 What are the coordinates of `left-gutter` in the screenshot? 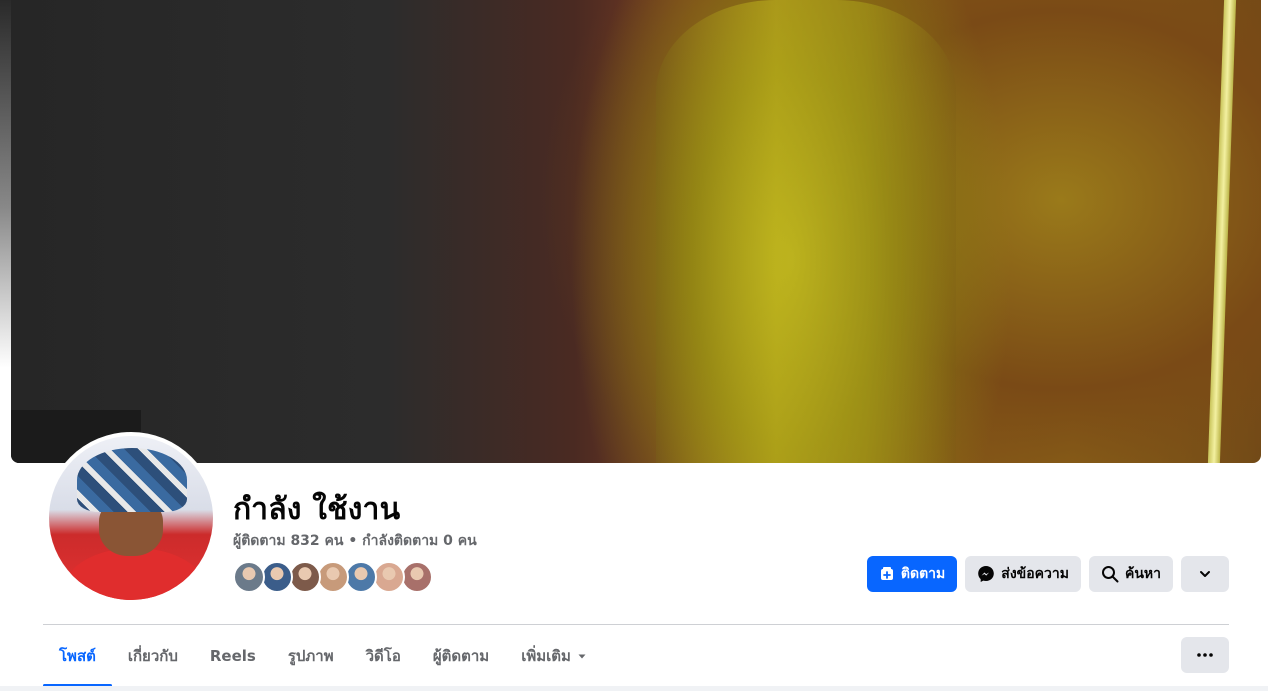 It's located at (5, 230).